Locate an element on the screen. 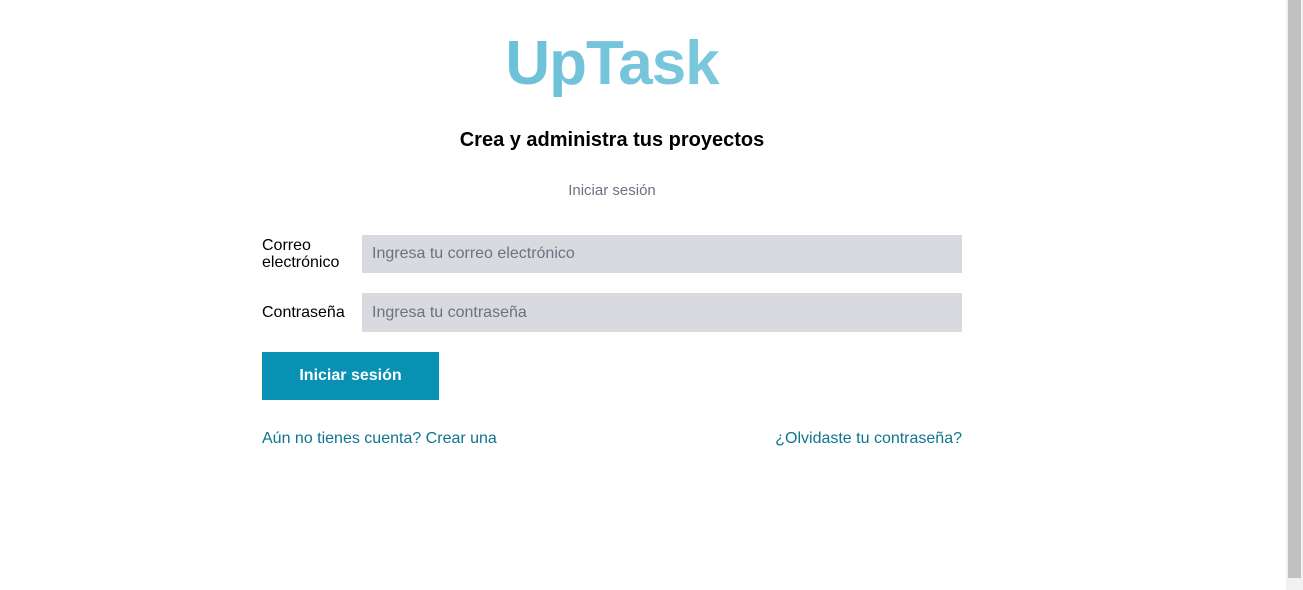 This screenshot has width=1303, height=590. forgot-password-link: ¿Olvidaste tu contraseña? is located at coordinates (868, 439).